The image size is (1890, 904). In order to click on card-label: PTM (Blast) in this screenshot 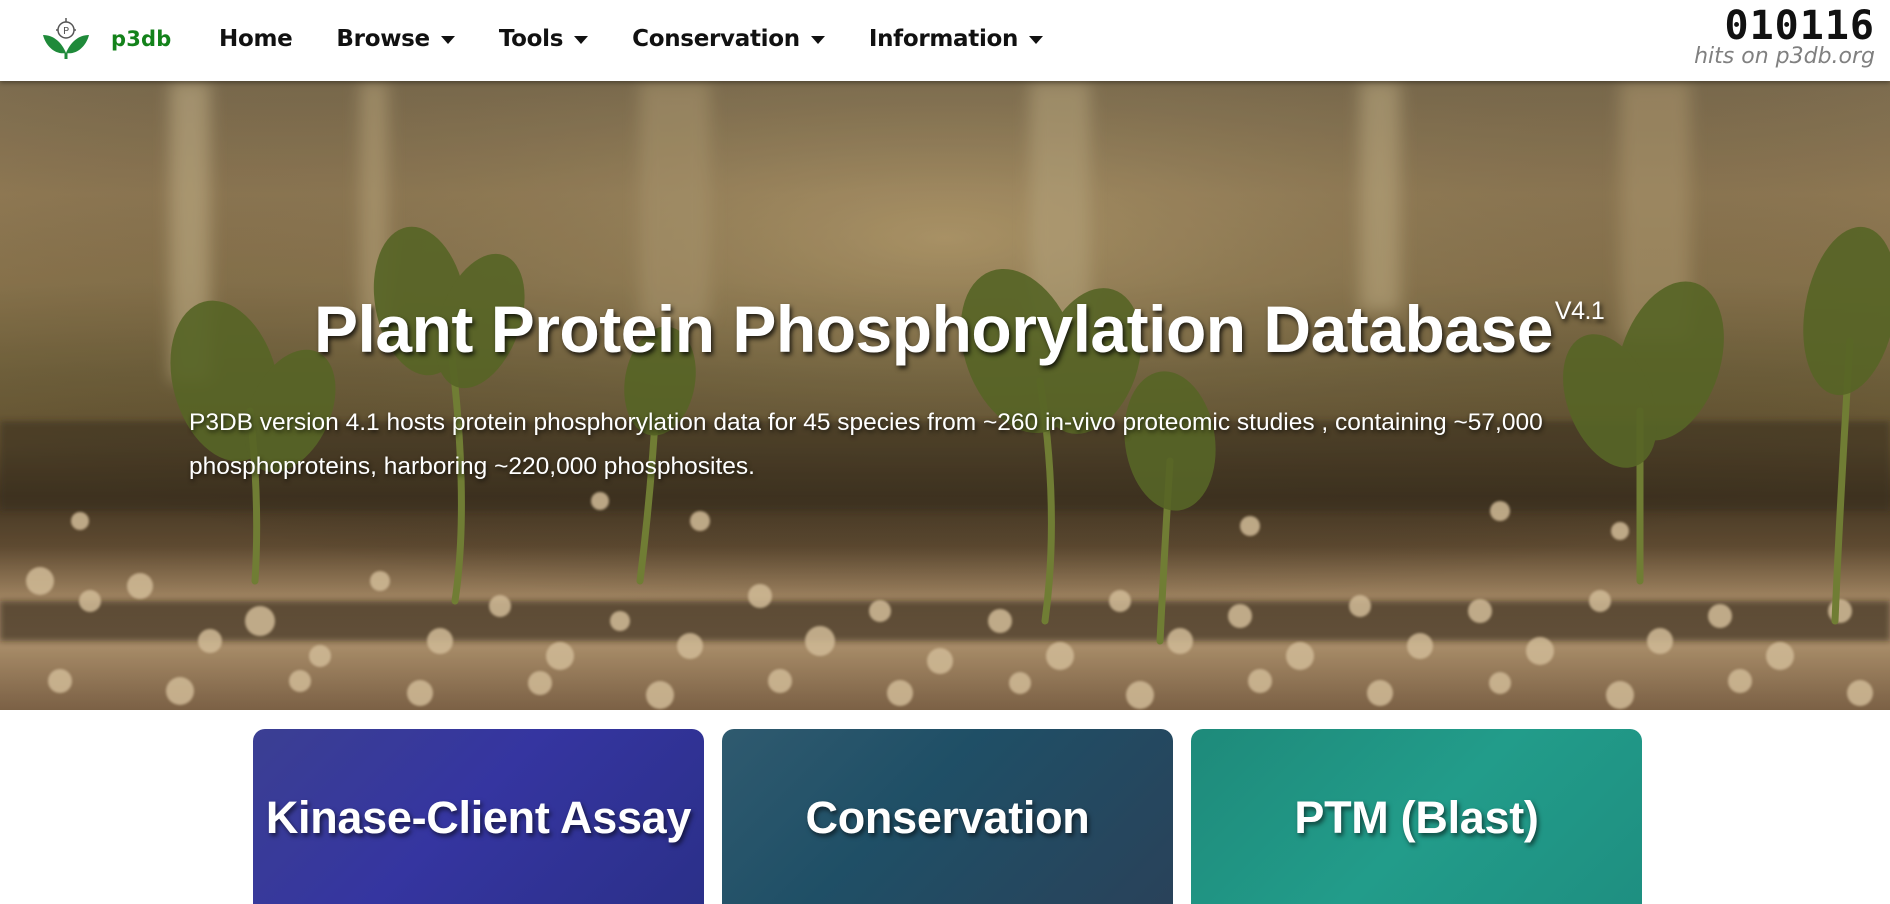, I will do `click(1416, 817)`.